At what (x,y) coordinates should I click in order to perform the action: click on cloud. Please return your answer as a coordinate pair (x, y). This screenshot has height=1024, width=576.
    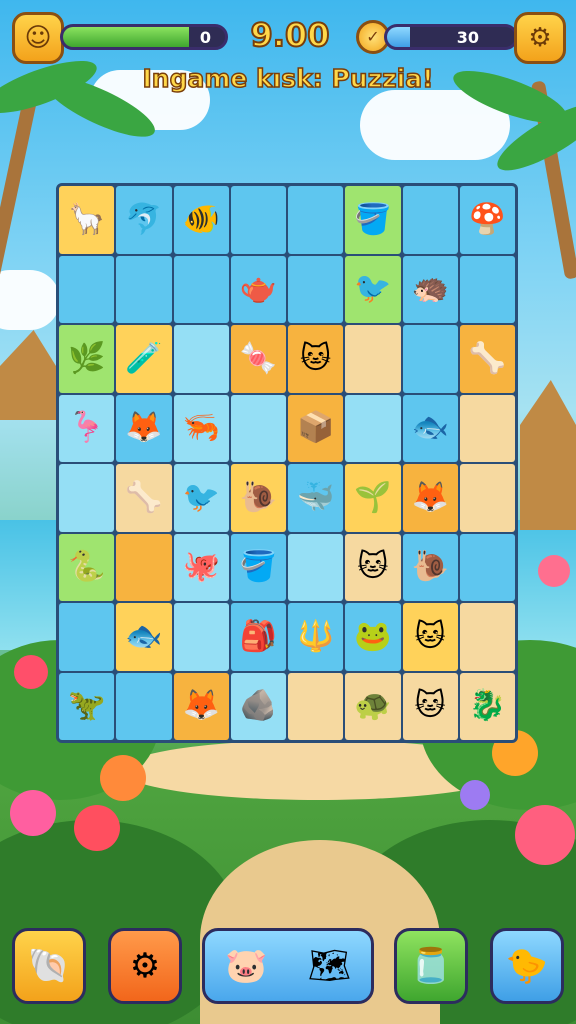
    Looking at the image, I should click on (30, 300).